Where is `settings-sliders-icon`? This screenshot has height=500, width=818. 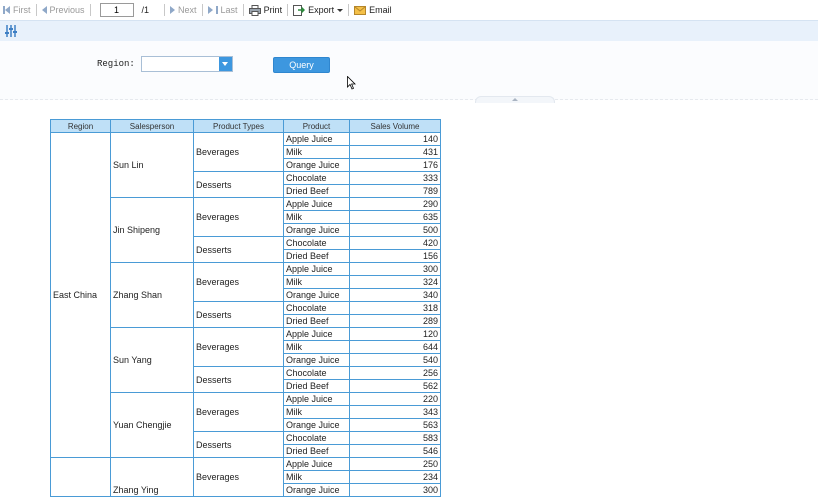 settings-sliders-icon is located at coordinates (11, 31).